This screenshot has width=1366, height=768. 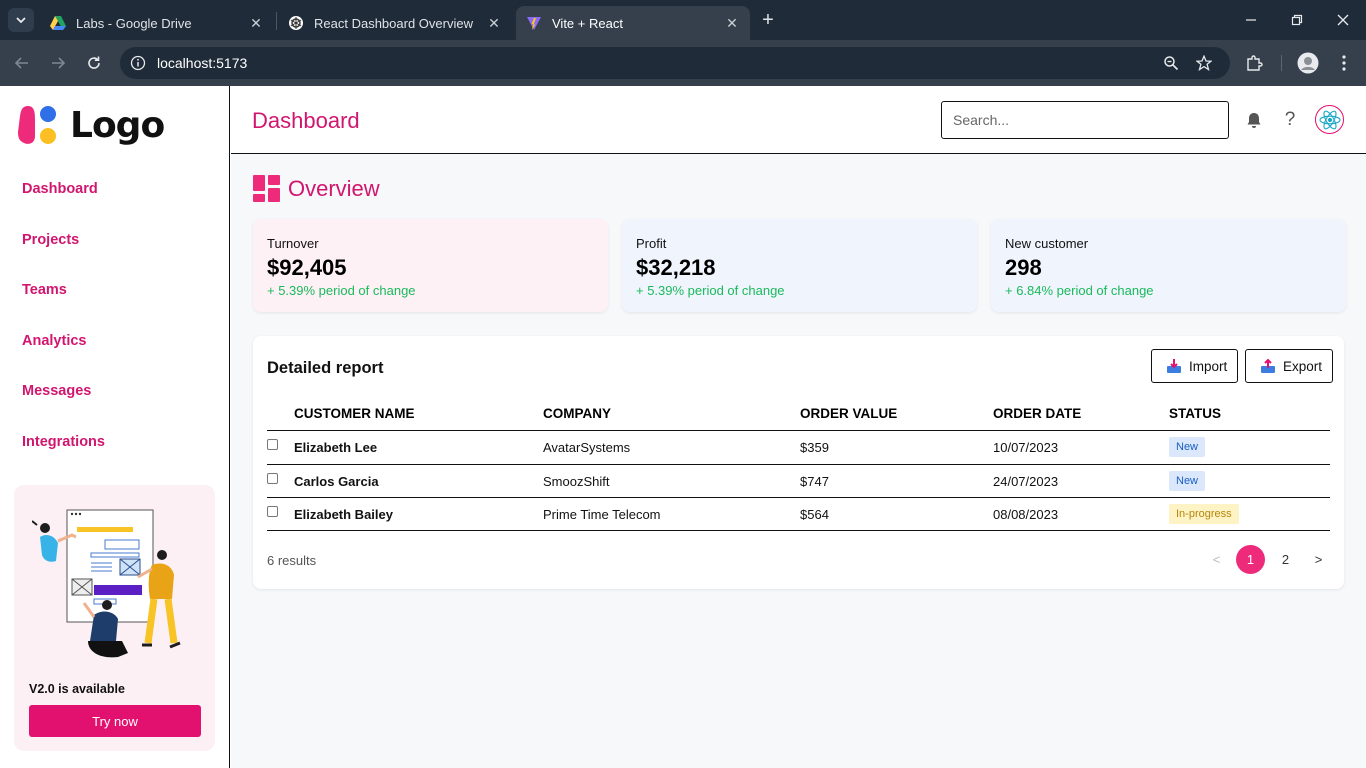 I want to click on chevron-down-icon, so click(x=21, y=20).